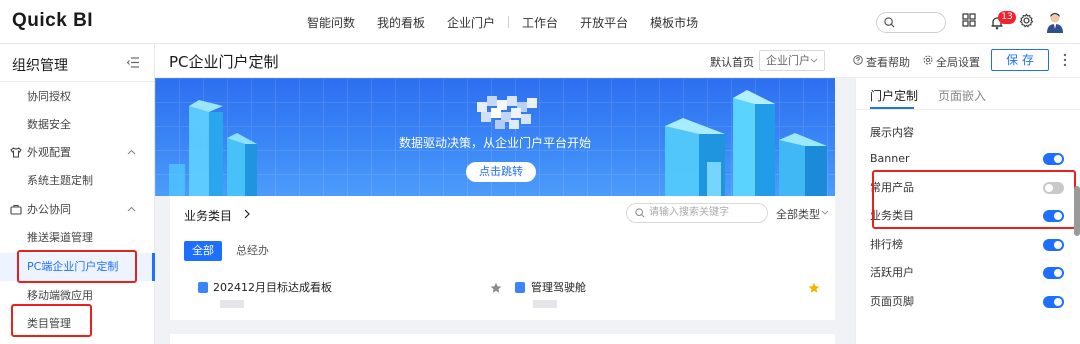  I want to click on active-users-toggle, so click(1053, 273).